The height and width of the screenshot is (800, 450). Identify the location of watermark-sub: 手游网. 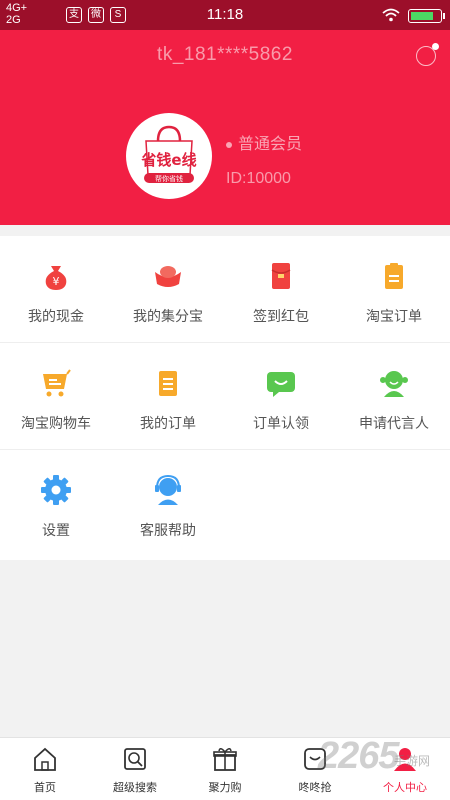
(412, 761).